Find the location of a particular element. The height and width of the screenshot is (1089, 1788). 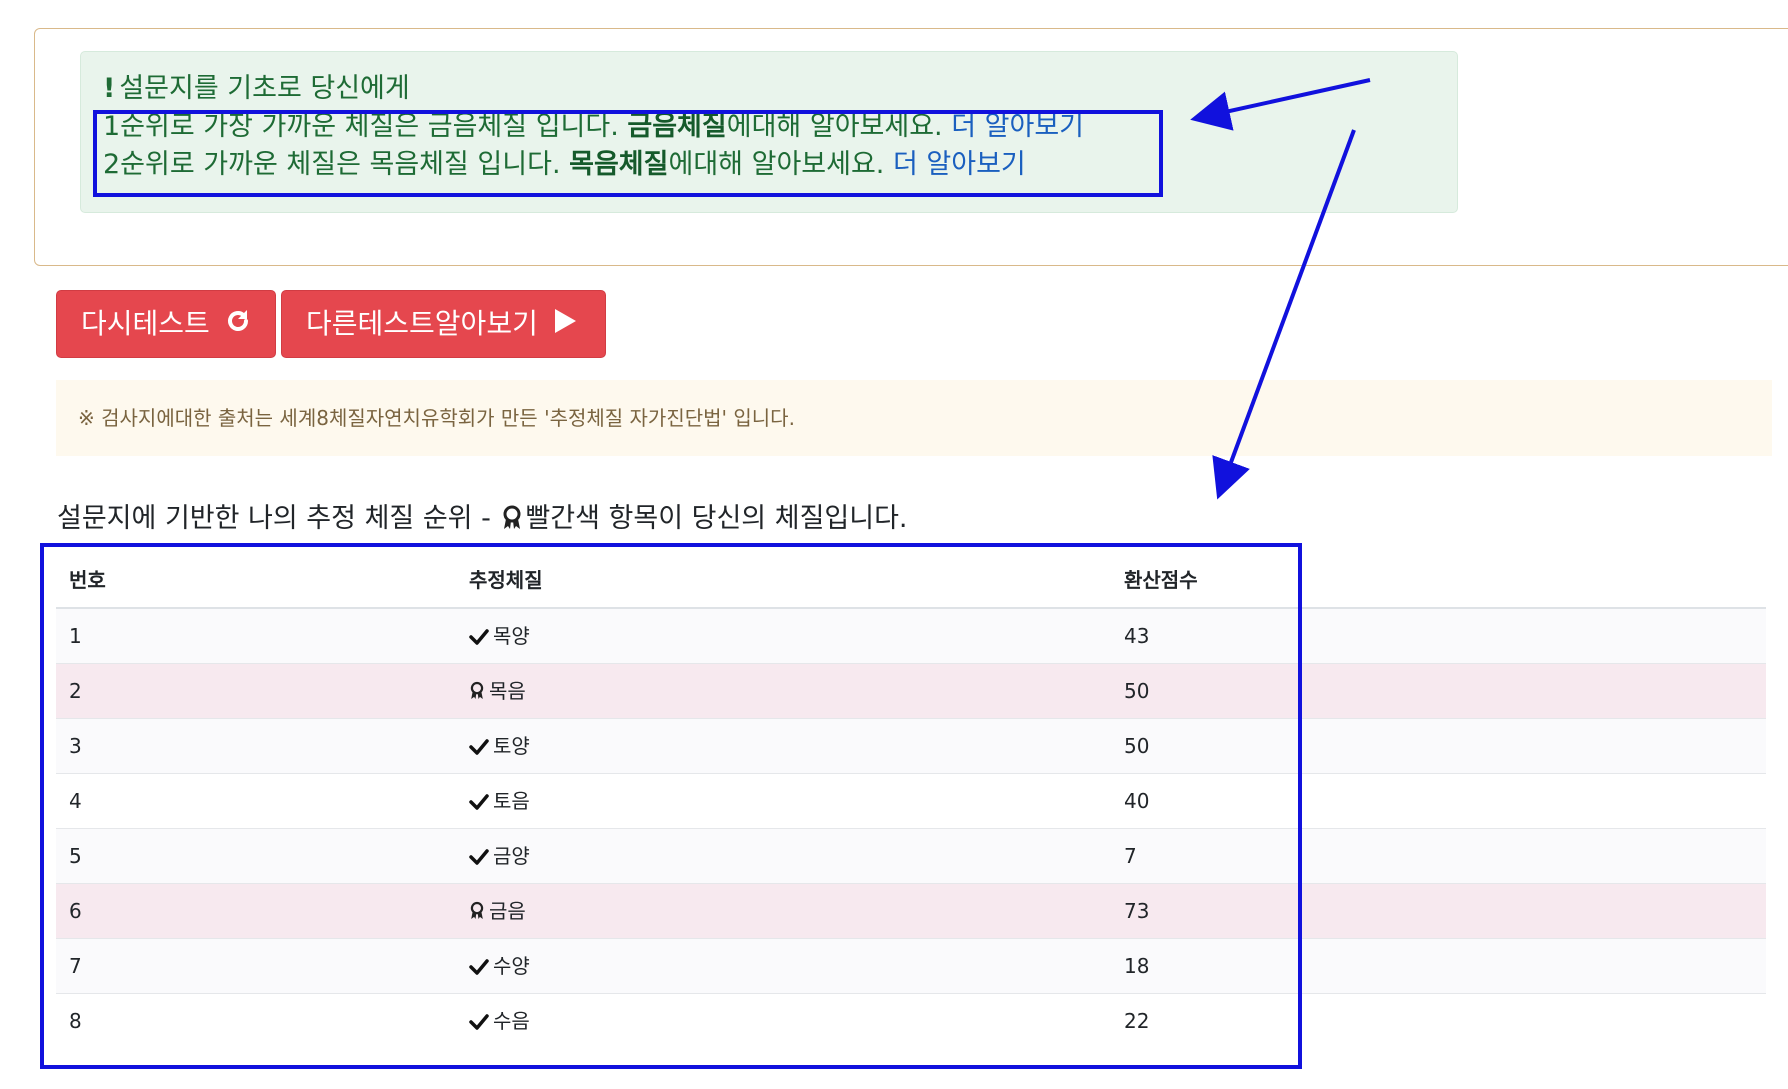

rank2-suffix: 에대해 알아보세요. is located at coordinates (780, 164).